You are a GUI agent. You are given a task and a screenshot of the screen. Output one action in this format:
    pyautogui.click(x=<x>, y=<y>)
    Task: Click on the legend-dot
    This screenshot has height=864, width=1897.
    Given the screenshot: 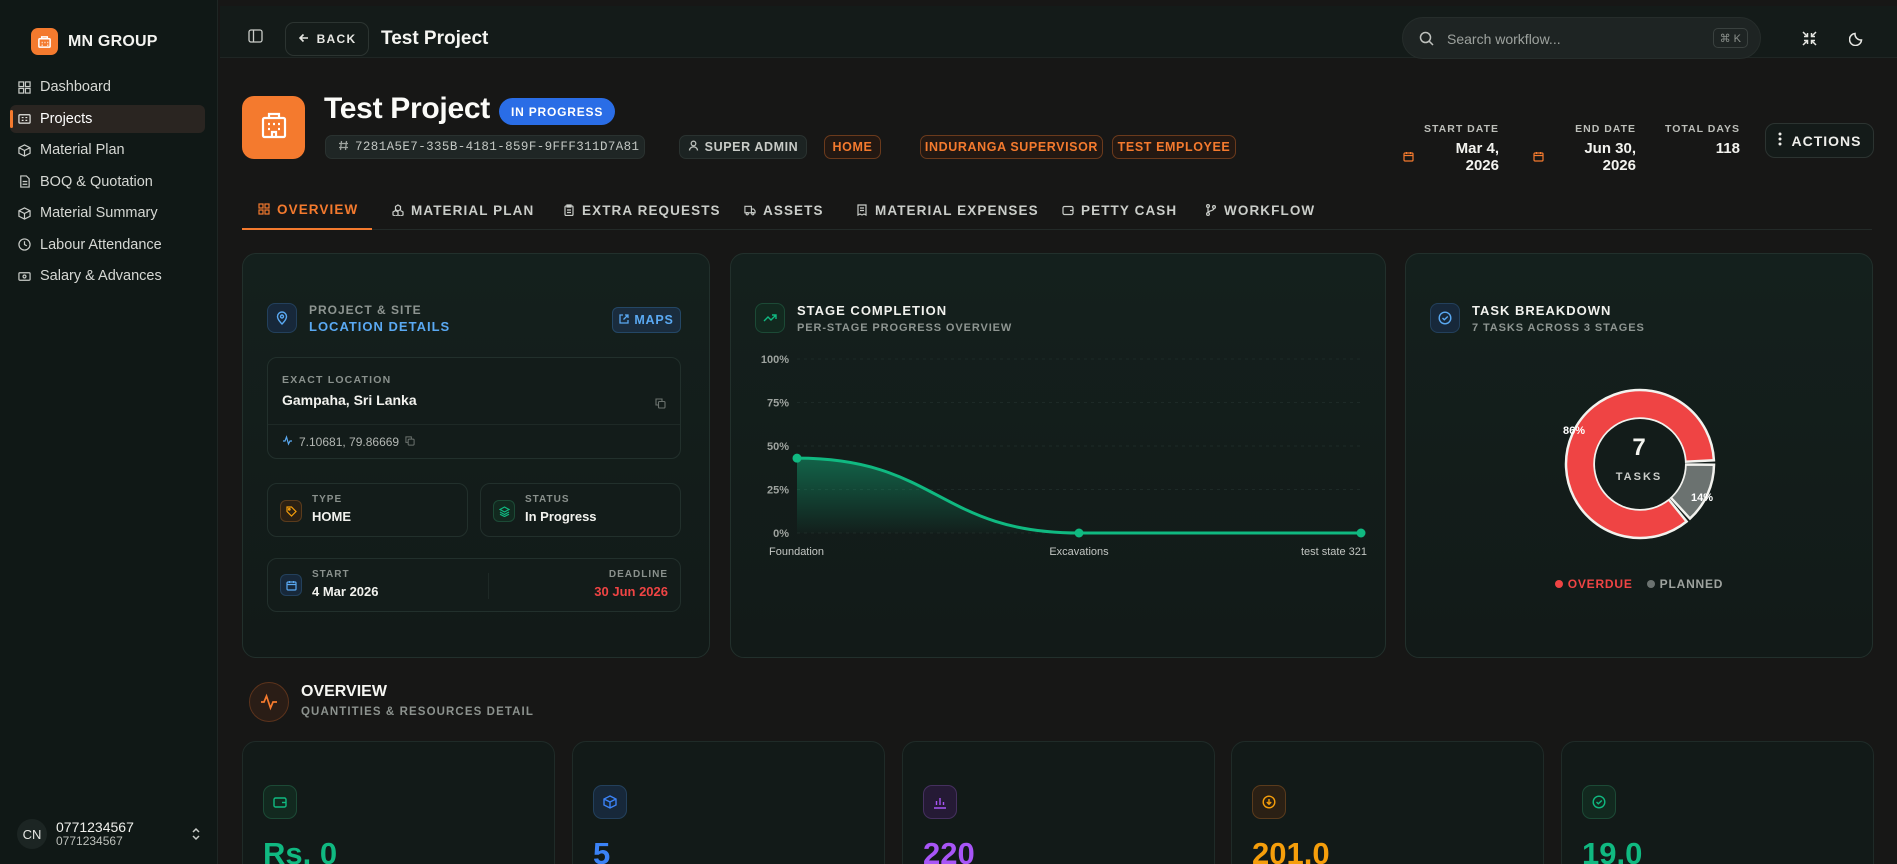 What is the action you would take?
    pyautogui.click(x=1650, y=584)
    